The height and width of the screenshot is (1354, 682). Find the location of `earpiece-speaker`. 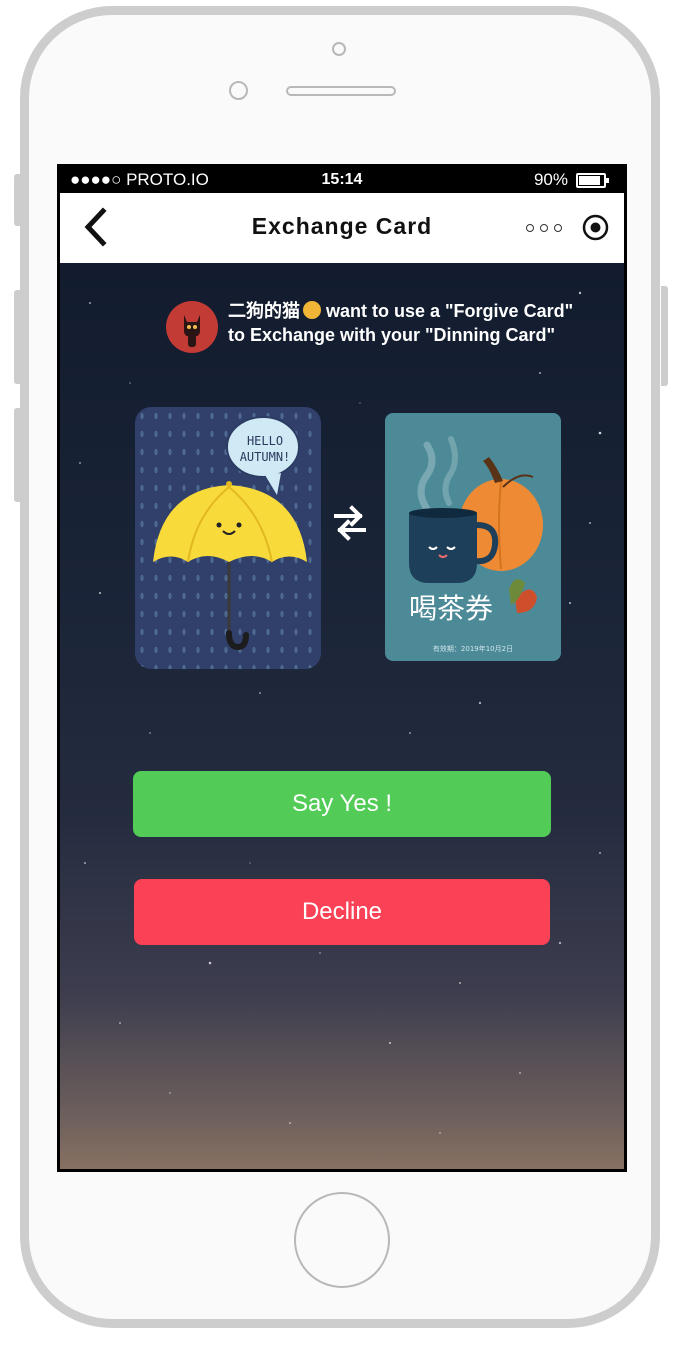

earpiece-speaker is located at coordinates (341, 91).